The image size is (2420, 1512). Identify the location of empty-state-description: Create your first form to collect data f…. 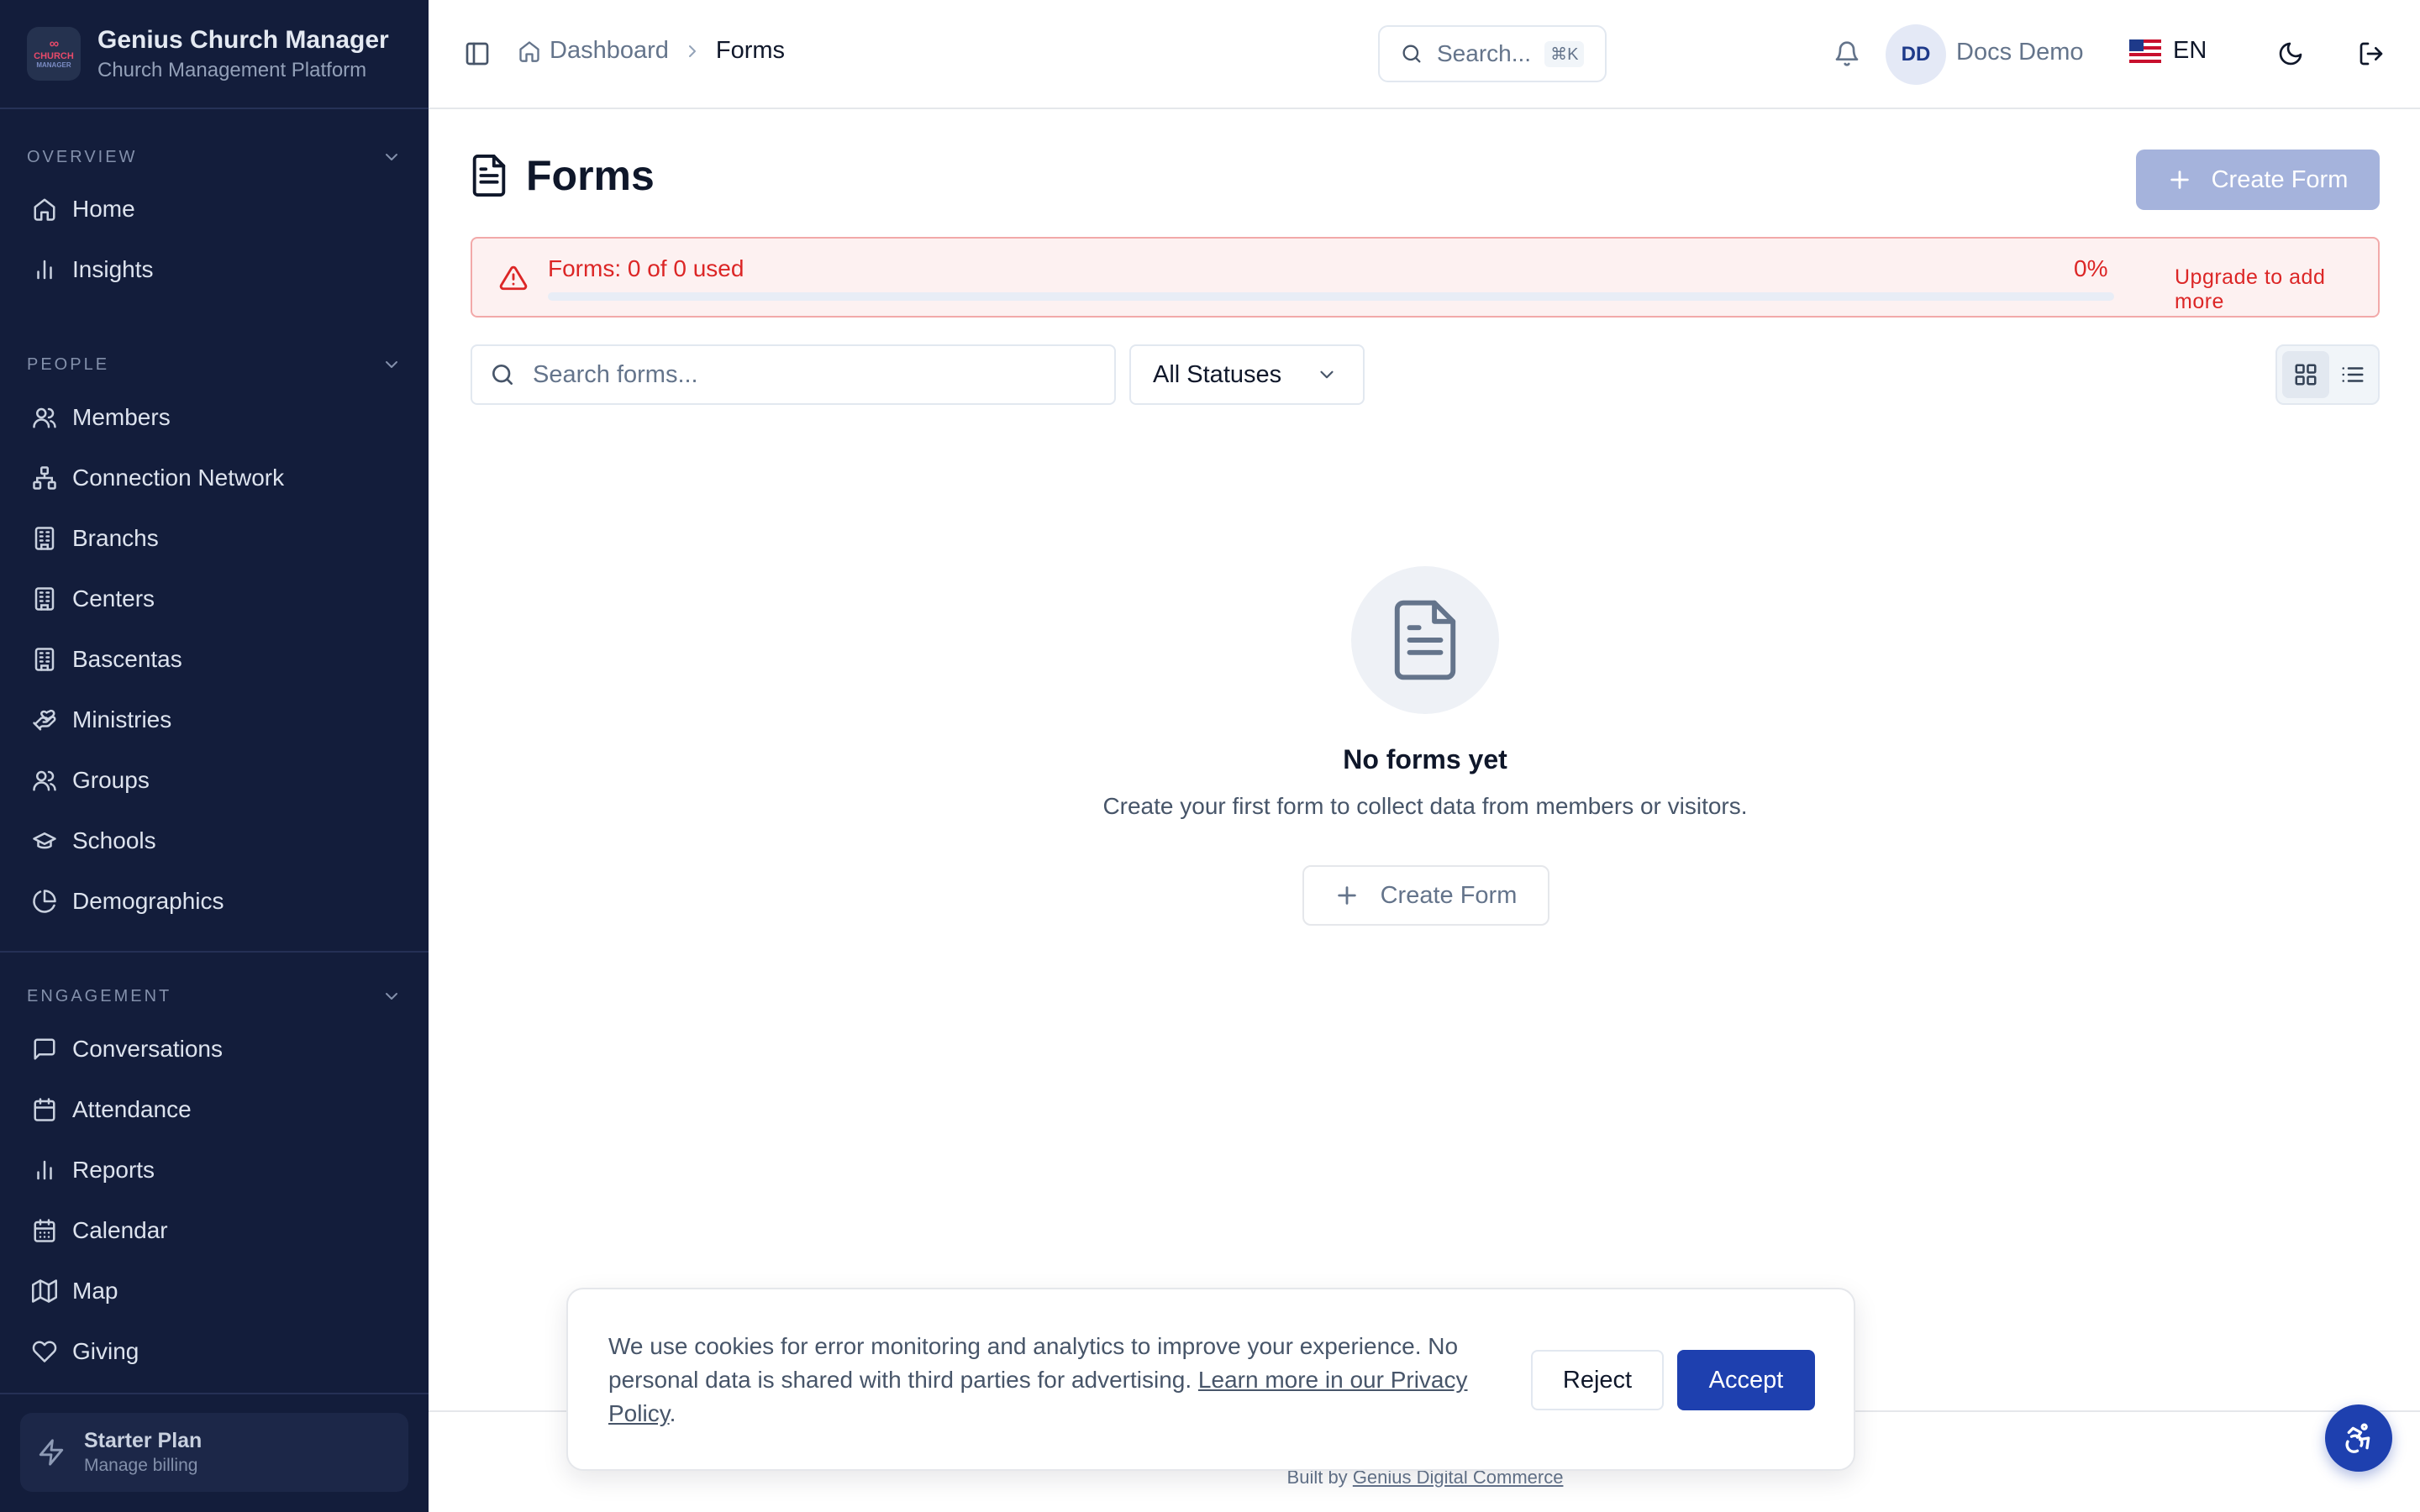
(1425, 806).